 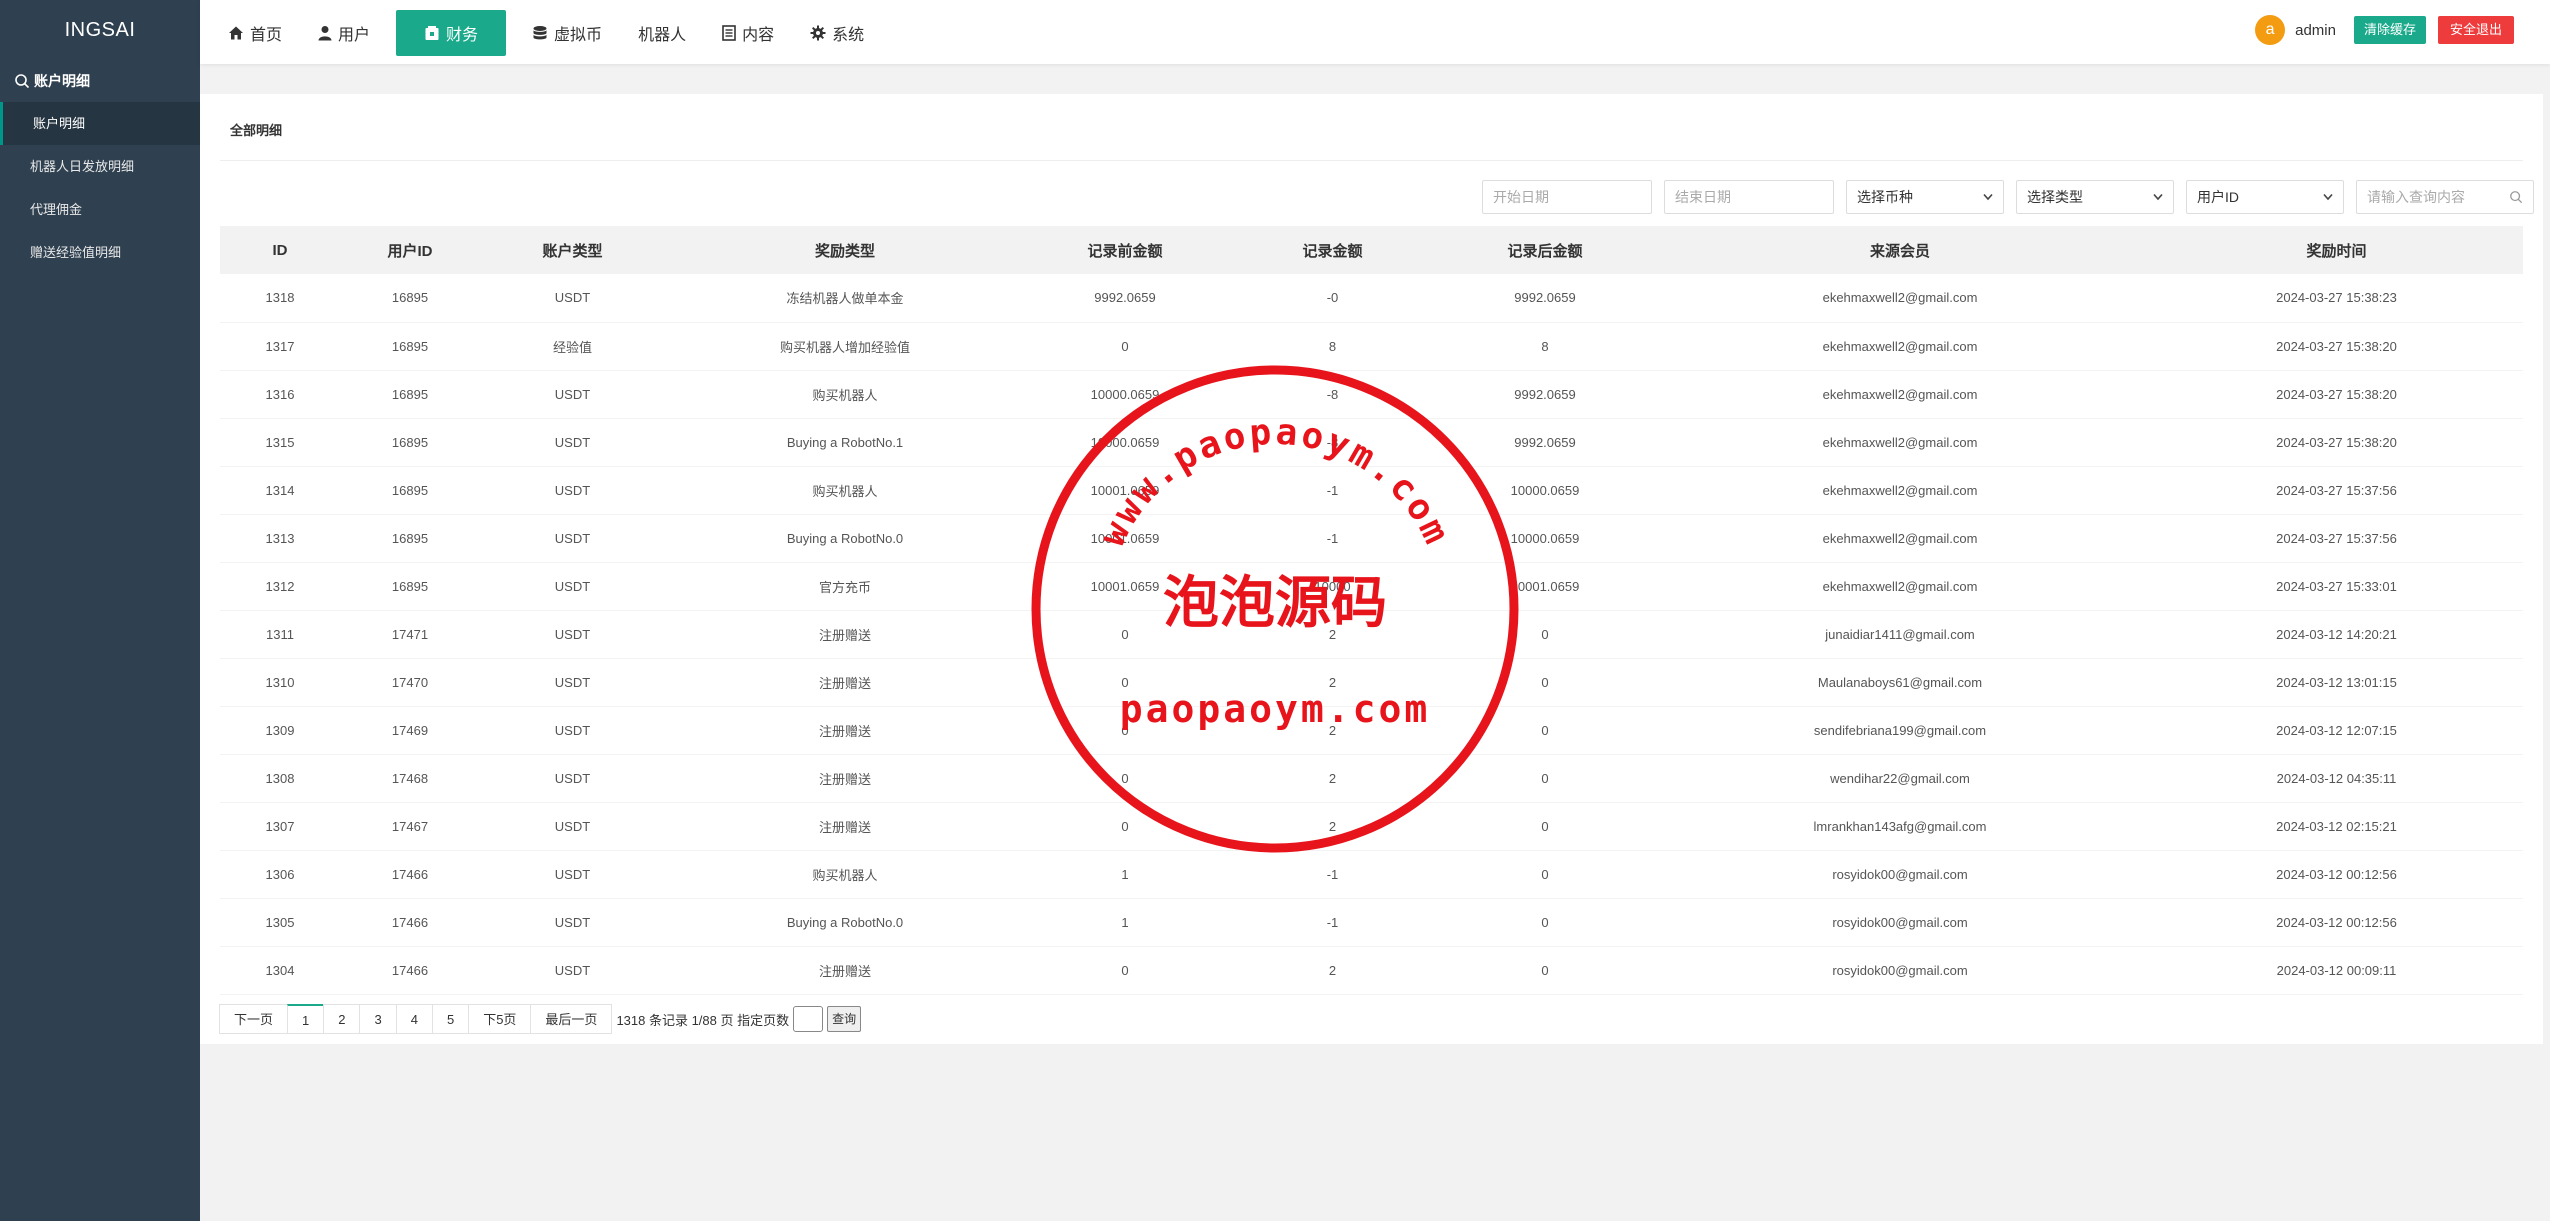 I want to click on nav-user: 用户, so click(x=344, y=33).